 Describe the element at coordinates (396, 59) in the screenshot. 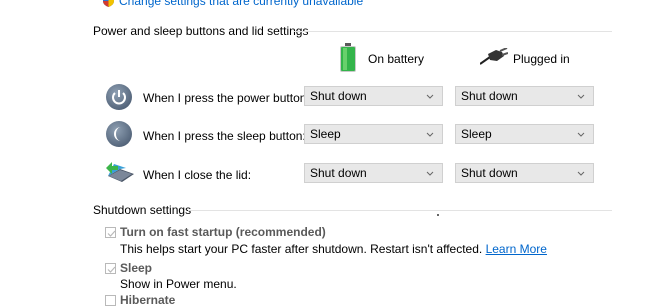

I see `column-on-battery: On battery` at that location.